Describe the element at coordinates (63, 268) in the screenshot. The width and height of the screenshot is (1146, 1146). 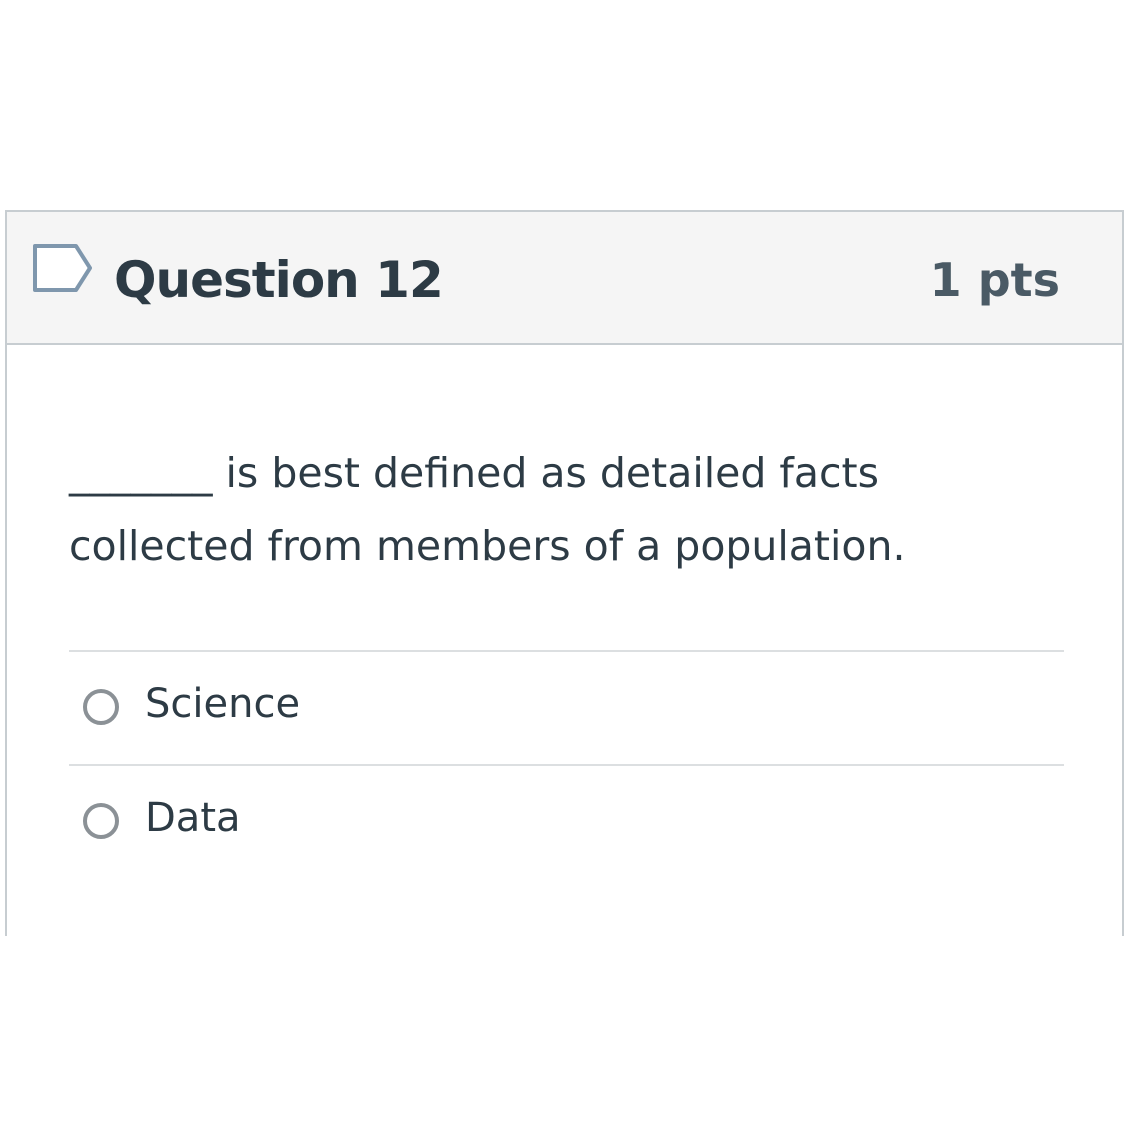
I see `flag-icon` at that location.